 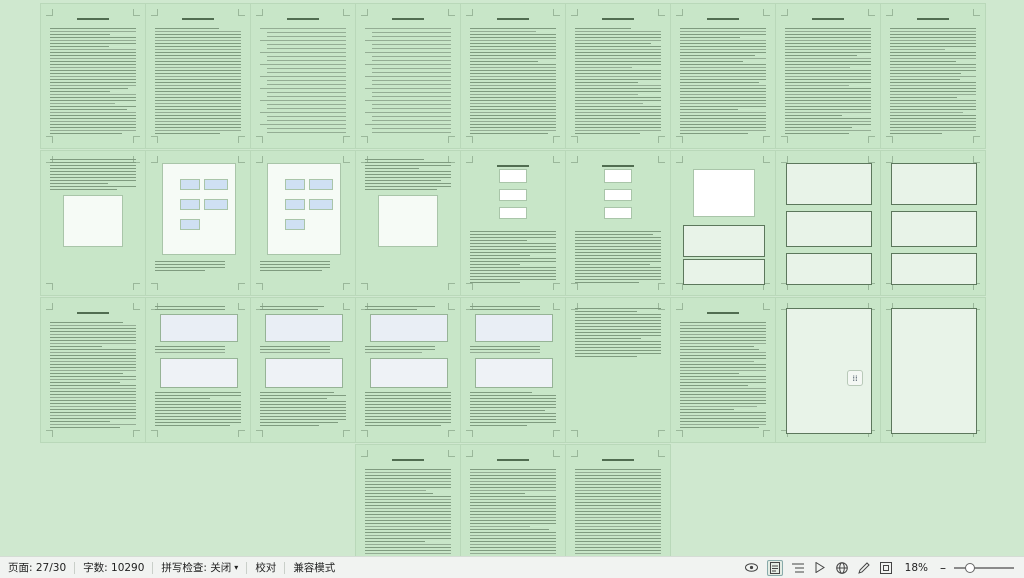 I want to click on spellcheck-label: 拼写检查: 关闭, so click(x=196, y=567).